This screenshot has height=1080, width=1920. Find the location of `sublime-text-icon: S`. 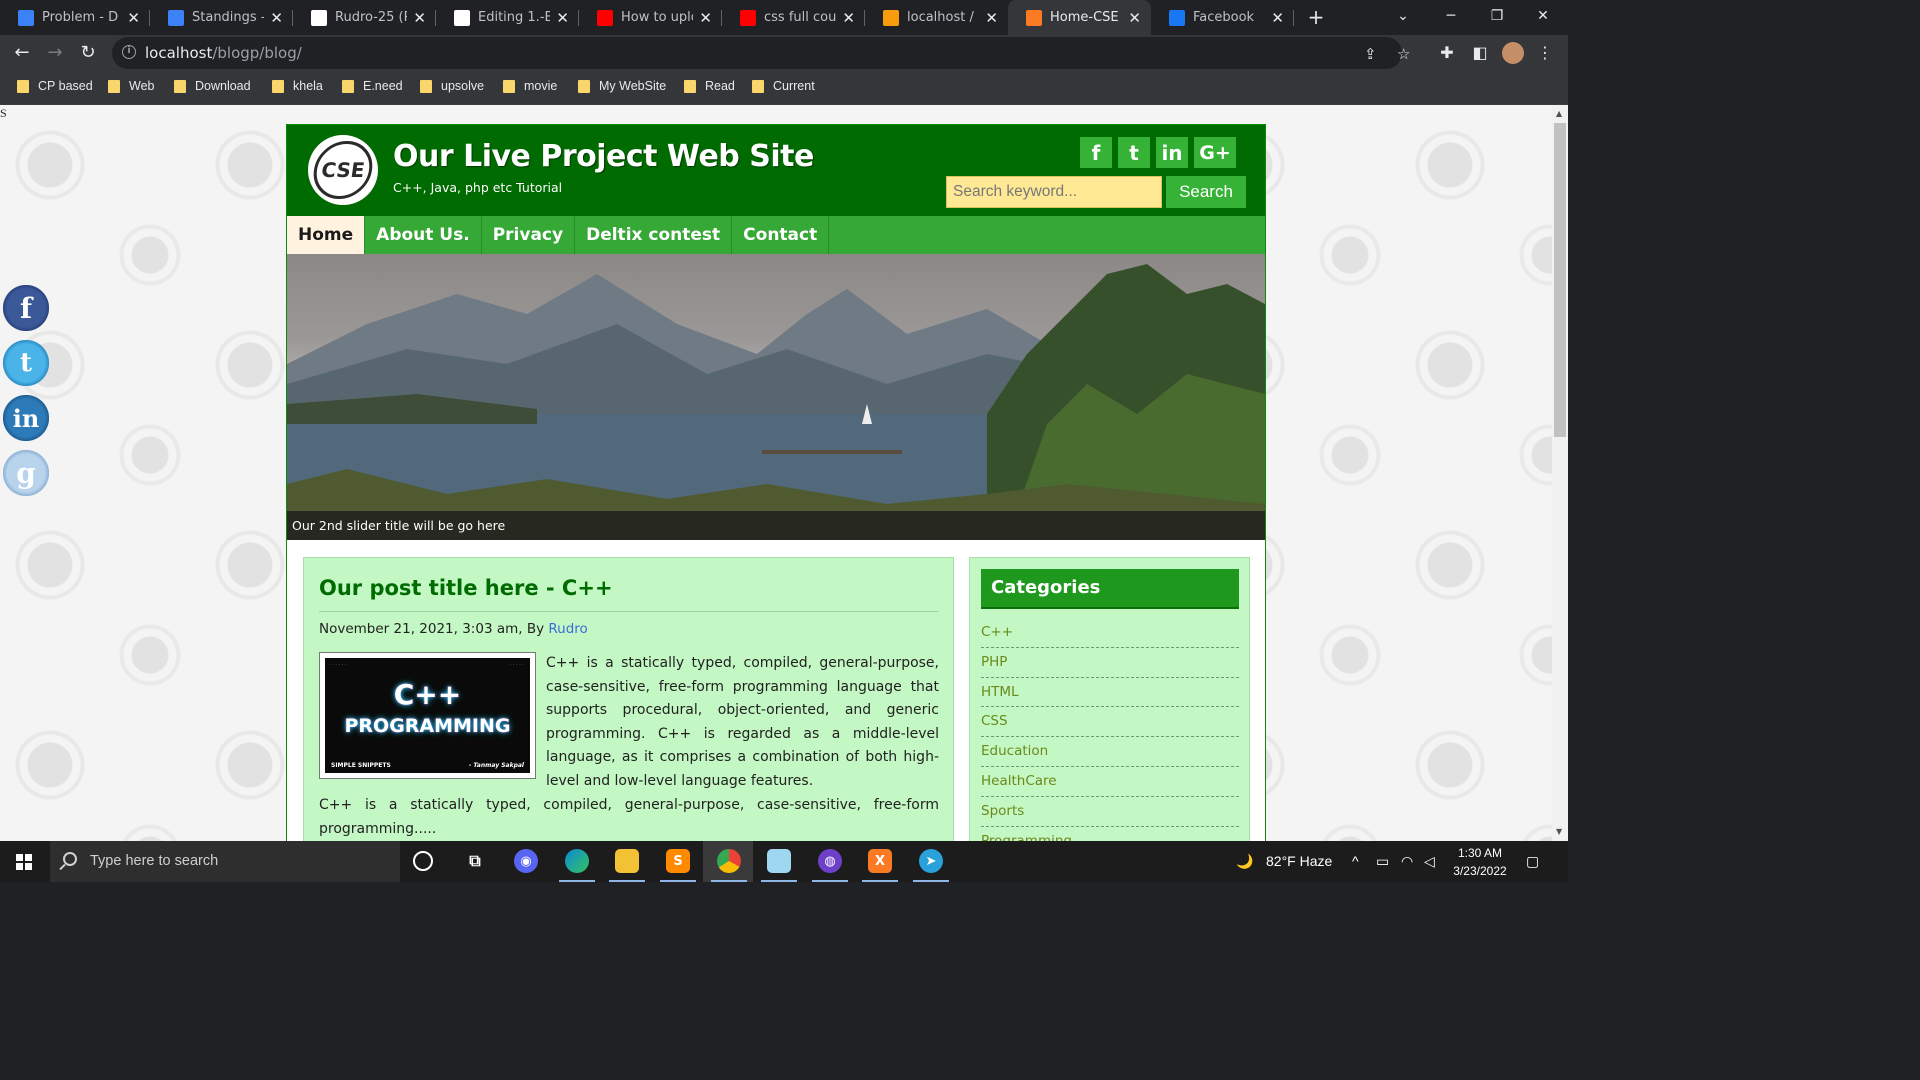

sublime-text-icon: S is located at coordinates (678, 865).